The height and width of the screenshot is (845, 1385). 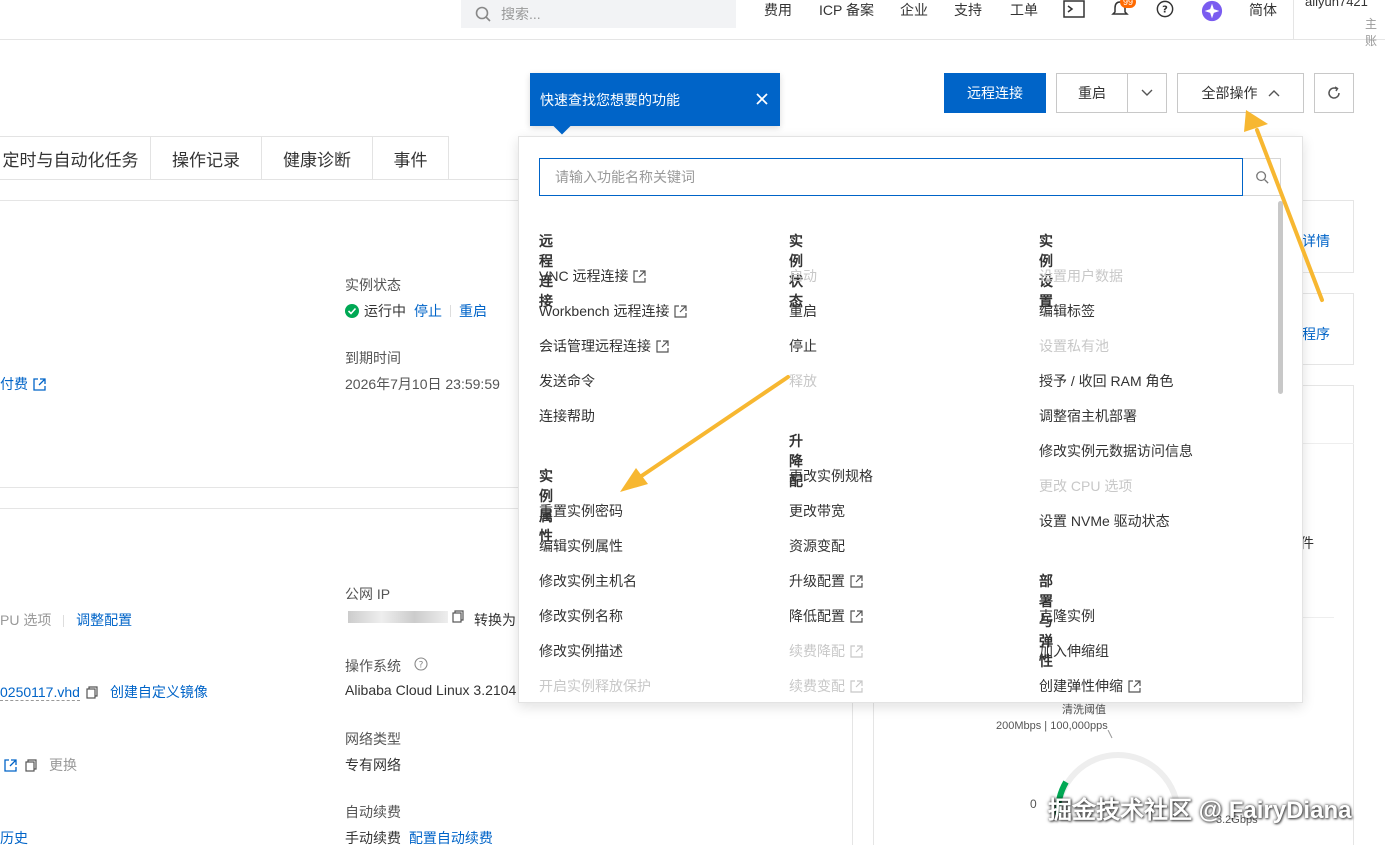 I want to click on menu-item-label: 更改实例规格, so click(x=831, y=476).